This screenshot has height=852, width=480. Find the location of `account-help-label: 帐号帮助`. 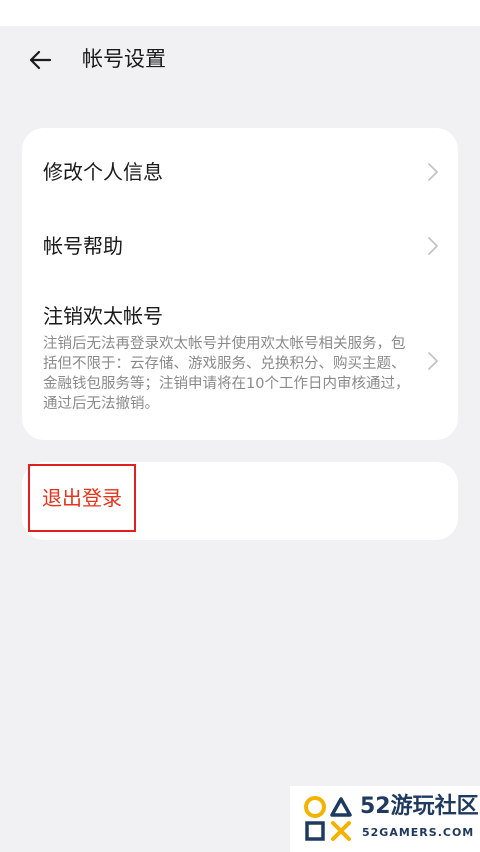

account-help-label: 帐号帮助 is located at coordinates (83, 246).